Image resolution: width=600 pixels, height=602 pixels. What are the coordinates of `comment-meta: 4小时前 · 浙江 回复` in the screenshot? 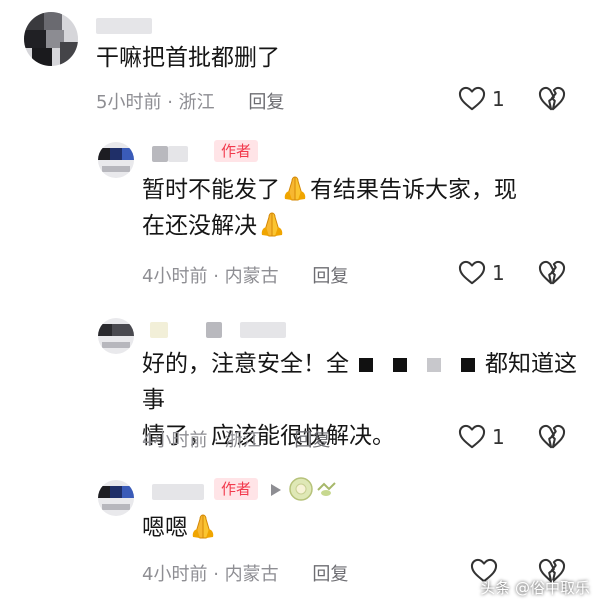 It's located at (236, 439).